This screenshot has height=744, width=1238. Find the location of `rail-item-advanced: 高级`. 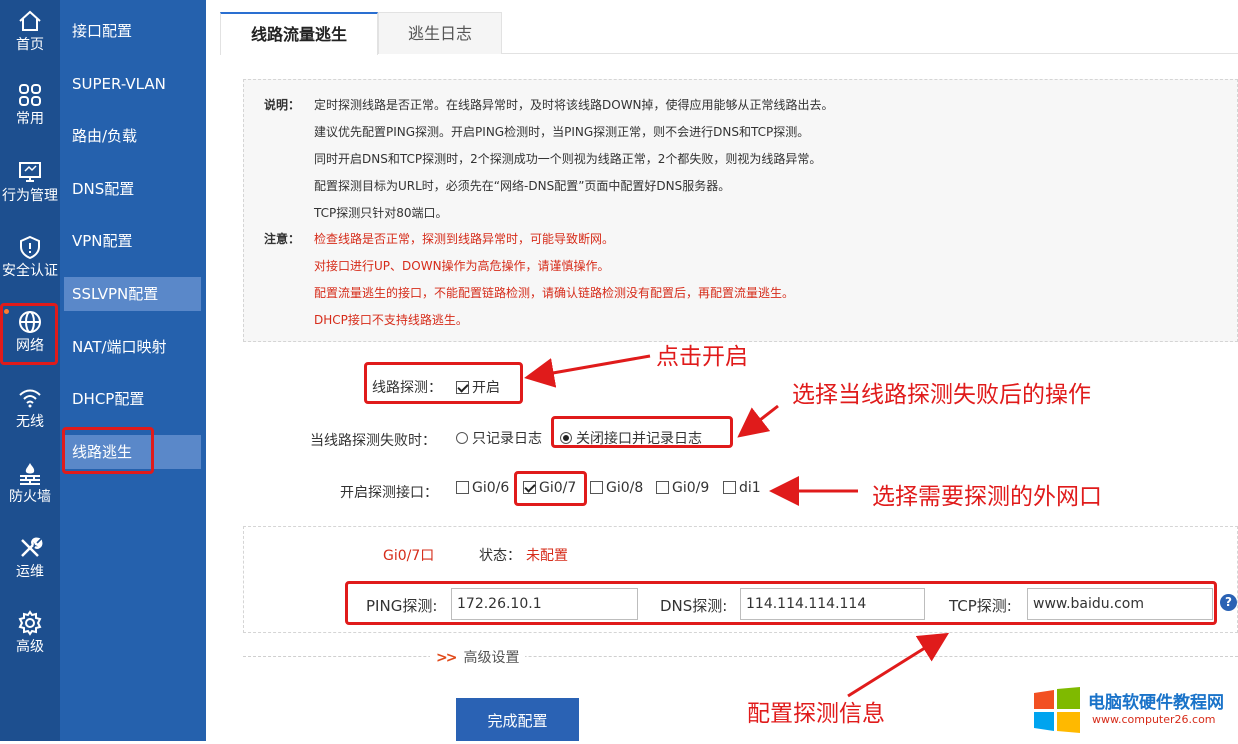

rail-item-advanced: 高级 is located at coordinates (30, 638).